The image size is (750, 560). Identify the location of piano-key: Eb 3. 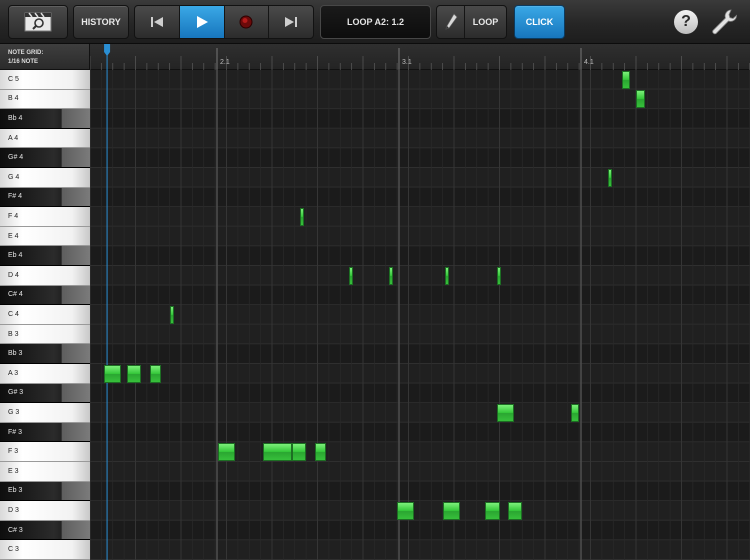
(45, 491).